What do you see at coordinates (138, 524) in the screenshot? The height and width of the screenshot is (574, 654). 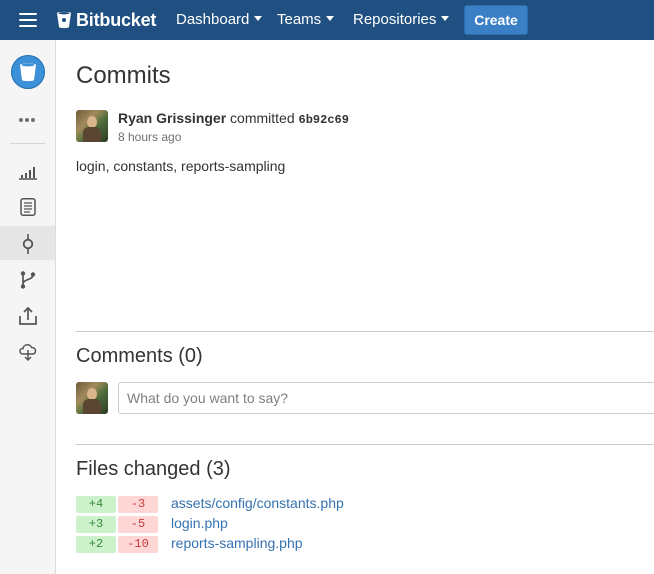 I see `lines-removed-badge: -5` at bounding box center [138, 524].